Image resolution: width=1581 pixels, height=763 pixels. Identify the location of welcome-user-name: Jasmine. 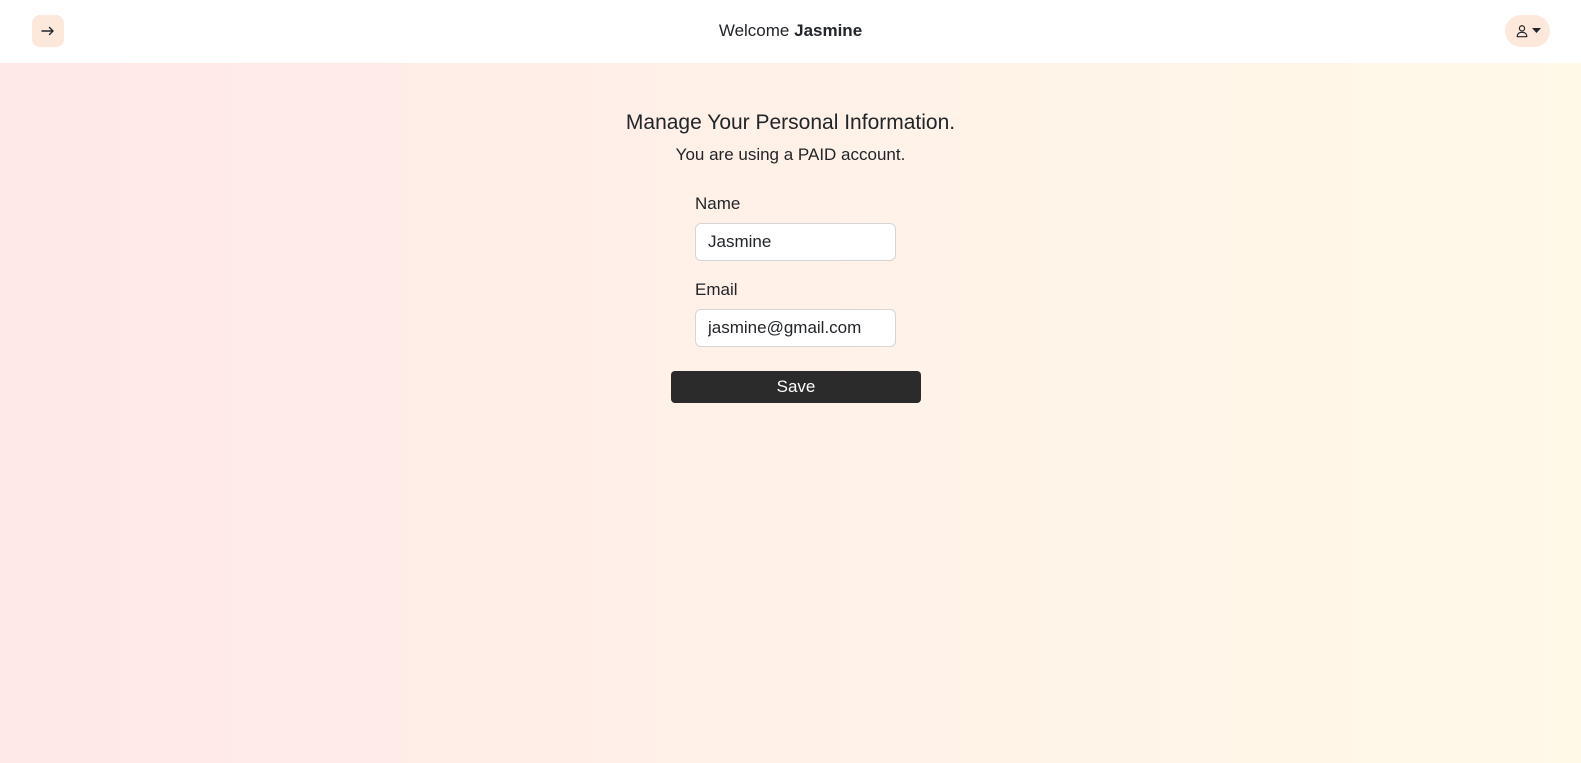
(828, 30).